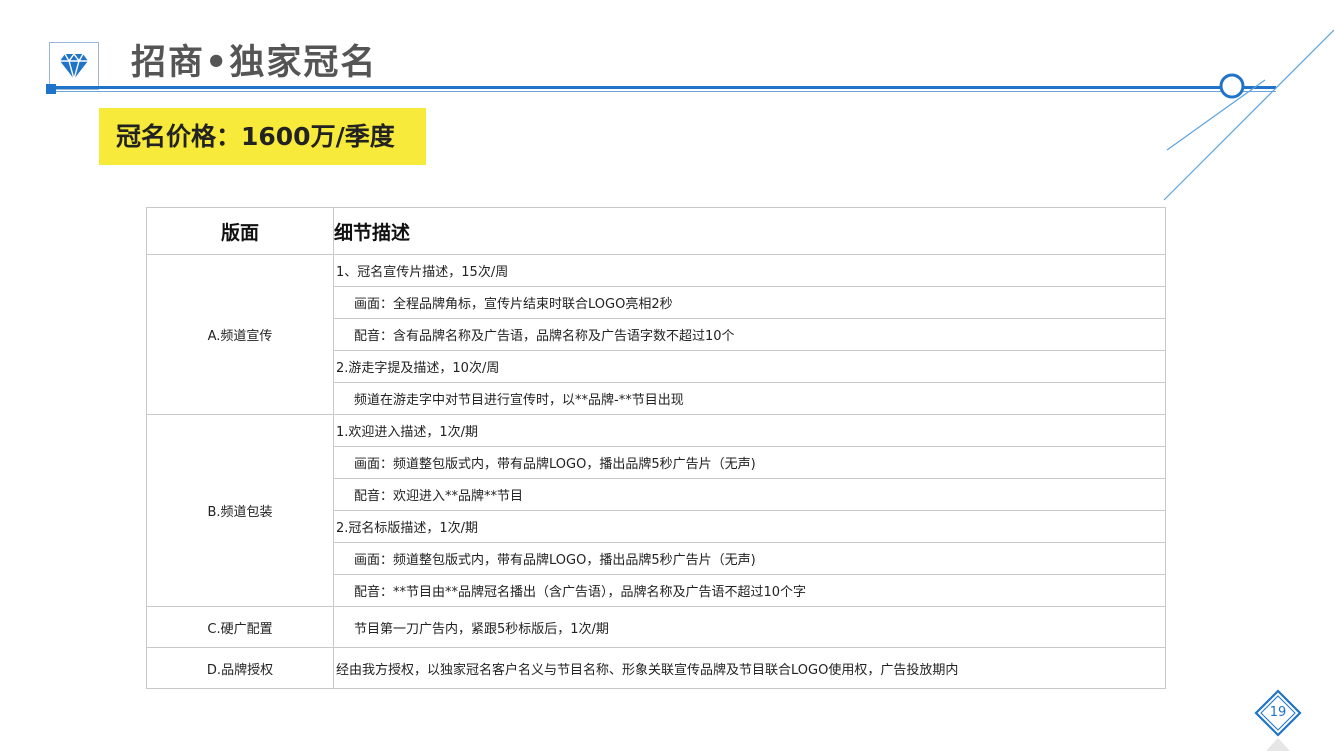  I want to click on header-divider-thin, so click(666, 91).